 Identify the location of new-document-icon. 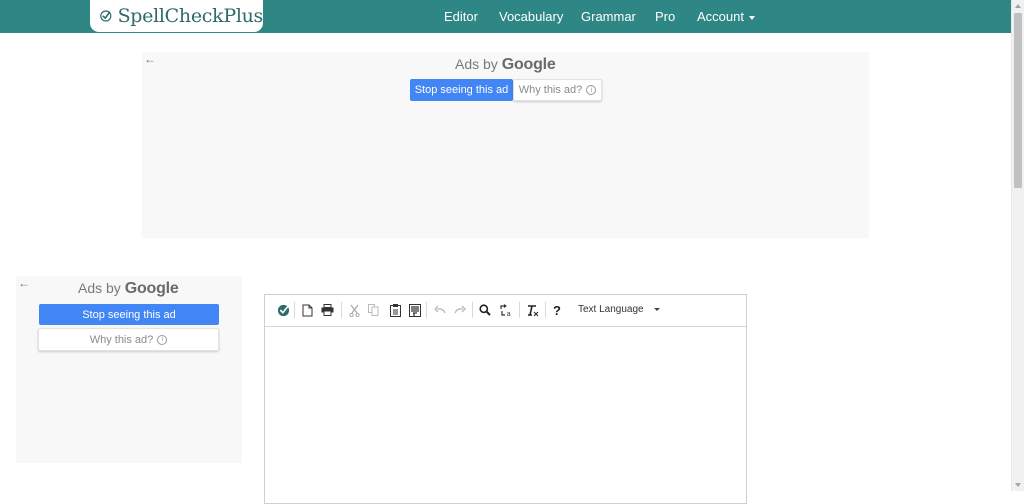
(307, 310).